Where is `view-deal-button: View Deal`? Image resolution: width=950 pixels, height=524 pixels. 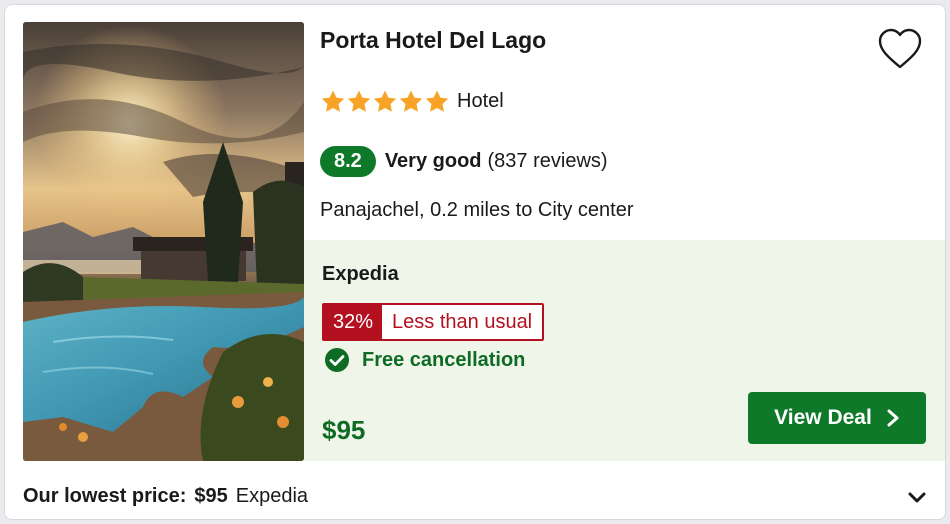 view-deal-button: View Deal is located at coordinates (837, 418).